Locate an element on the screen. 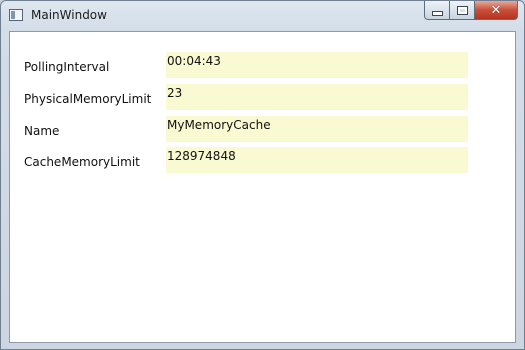 The height and width of the screenshot is (350, 525). maximize-button is located at coordinates (462, 10).